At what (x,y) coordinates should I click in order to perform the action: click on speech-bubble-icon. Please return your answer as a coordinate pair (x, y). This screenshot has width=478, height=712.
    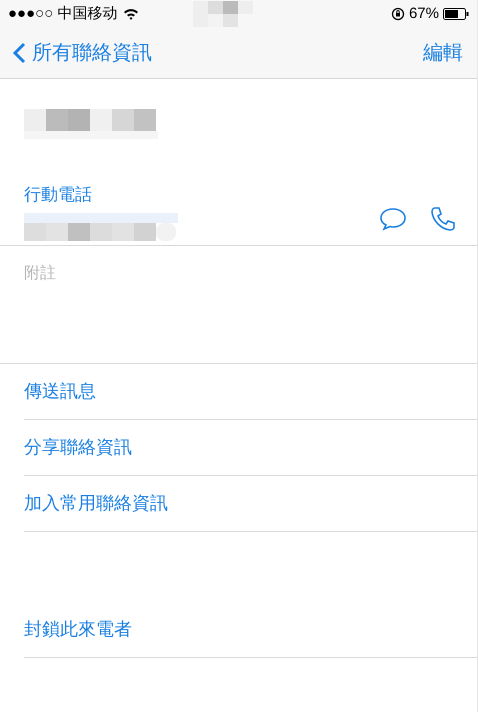
    Looking at the image, I should click on (393, 219).